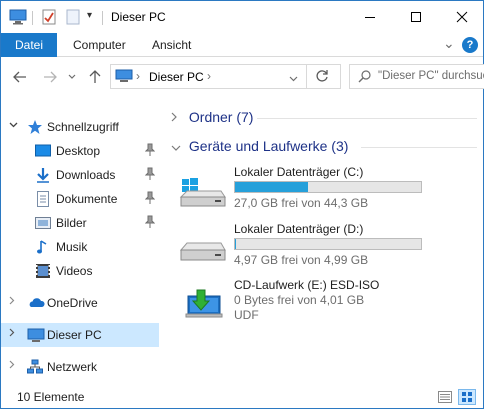  What do you see at coordinates (171, 45) in the screenshot?
I see `tab-view: Ansicht` at bounding box center [171, 45].